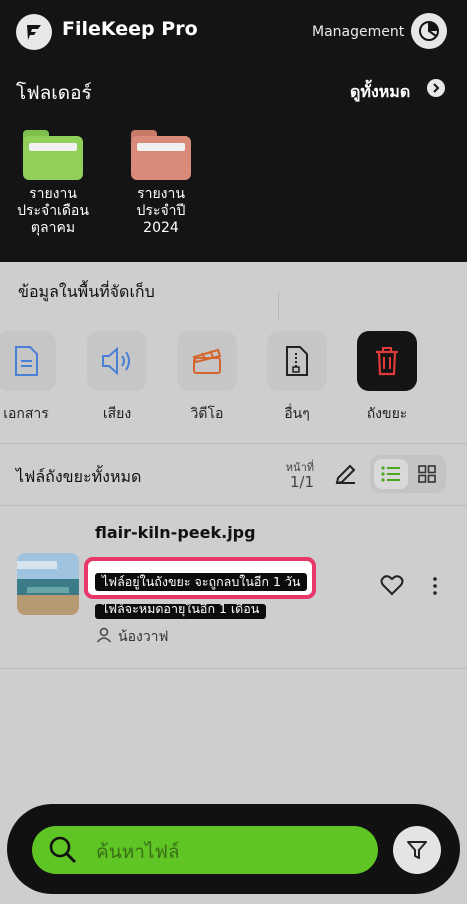 This screenshot has height=904, width=467. I want to click on category-video: วิดีโอ, so click(207, 378).